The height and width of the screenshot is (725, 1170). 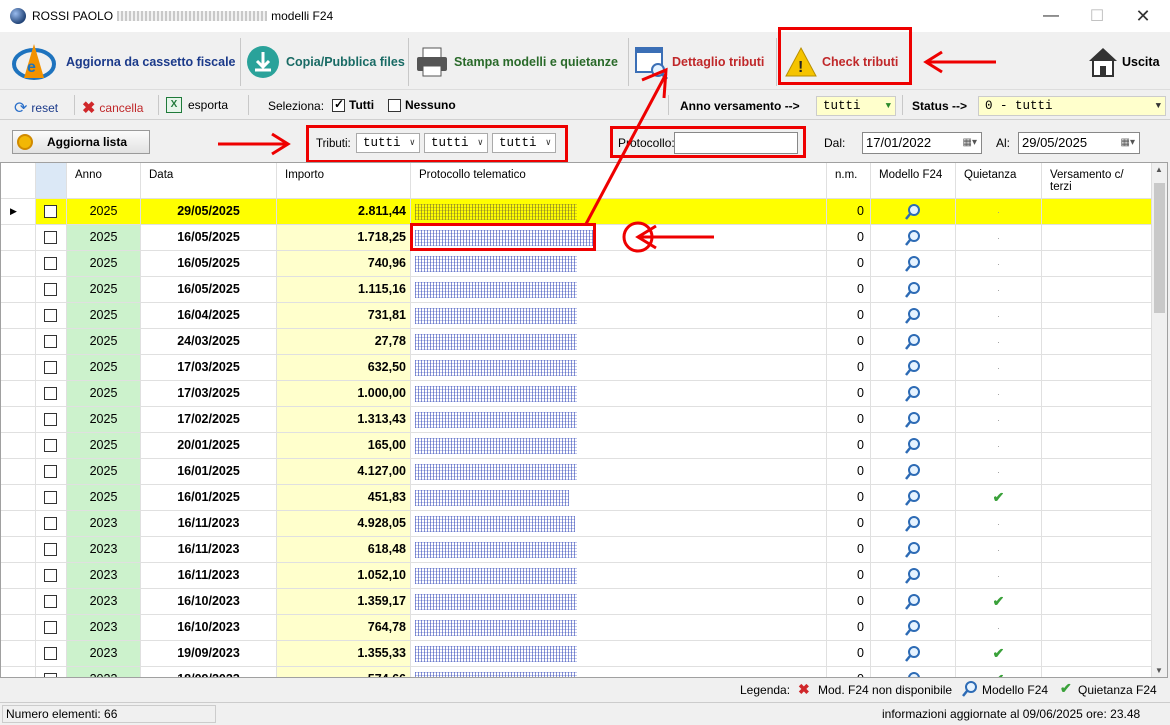 What do you see at coordinates (123, 62) in the screenshot?
I see `aggiorna-cassetto-button: e Aggiorna da cassetto fiscale` at bounding box center [123, 62].